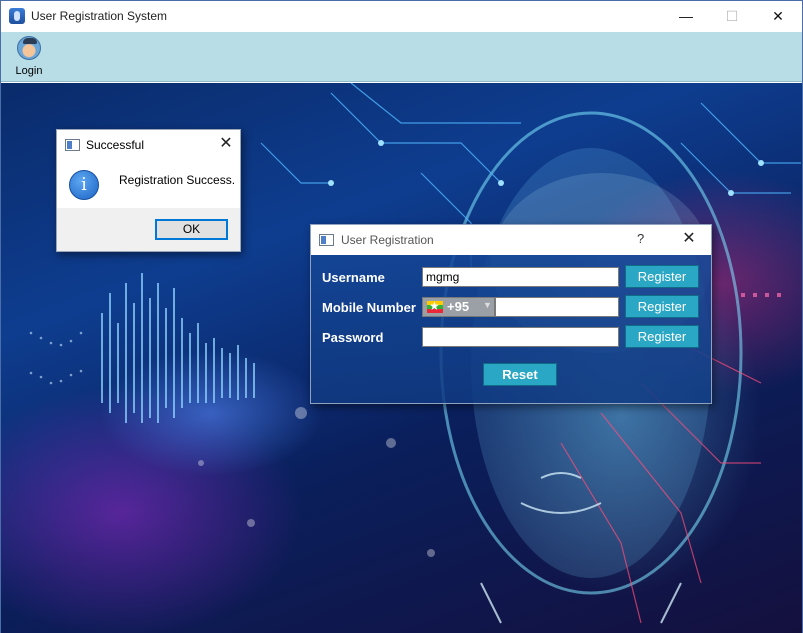 This screenshot has height=633, width=803. Describe the element at coordinates (640, 238) in the screenshot. I see `help-icon: ?` at that location.